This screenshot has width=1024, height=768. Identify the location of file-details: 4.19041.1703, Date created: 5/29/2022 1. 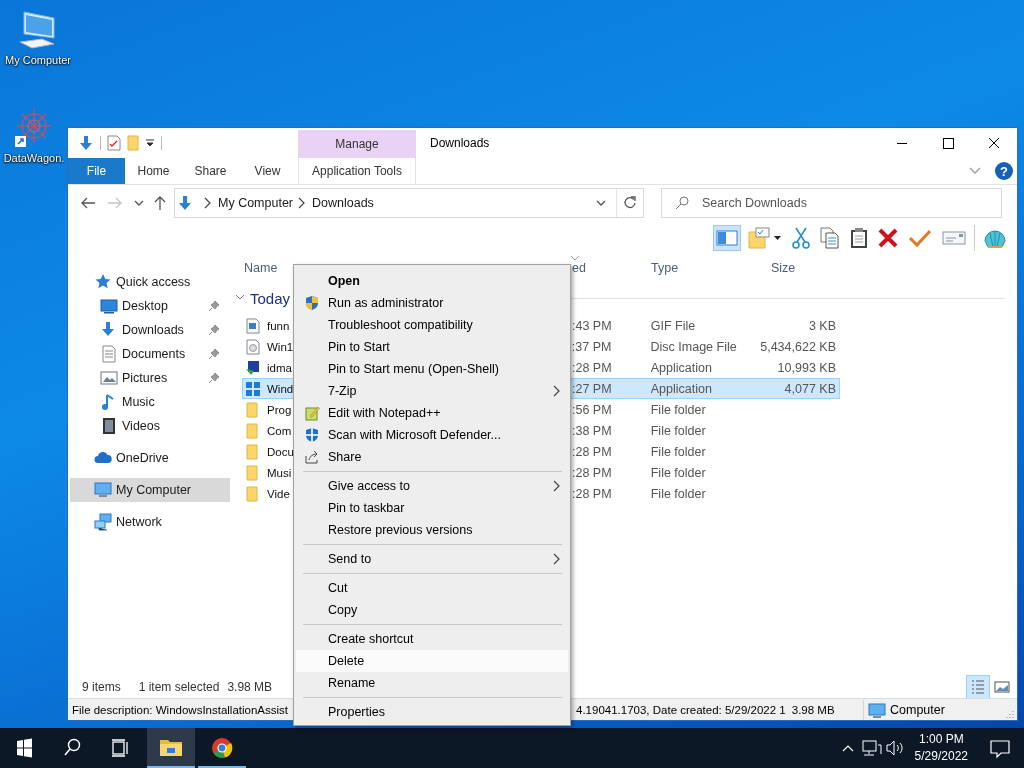
(681, 709).